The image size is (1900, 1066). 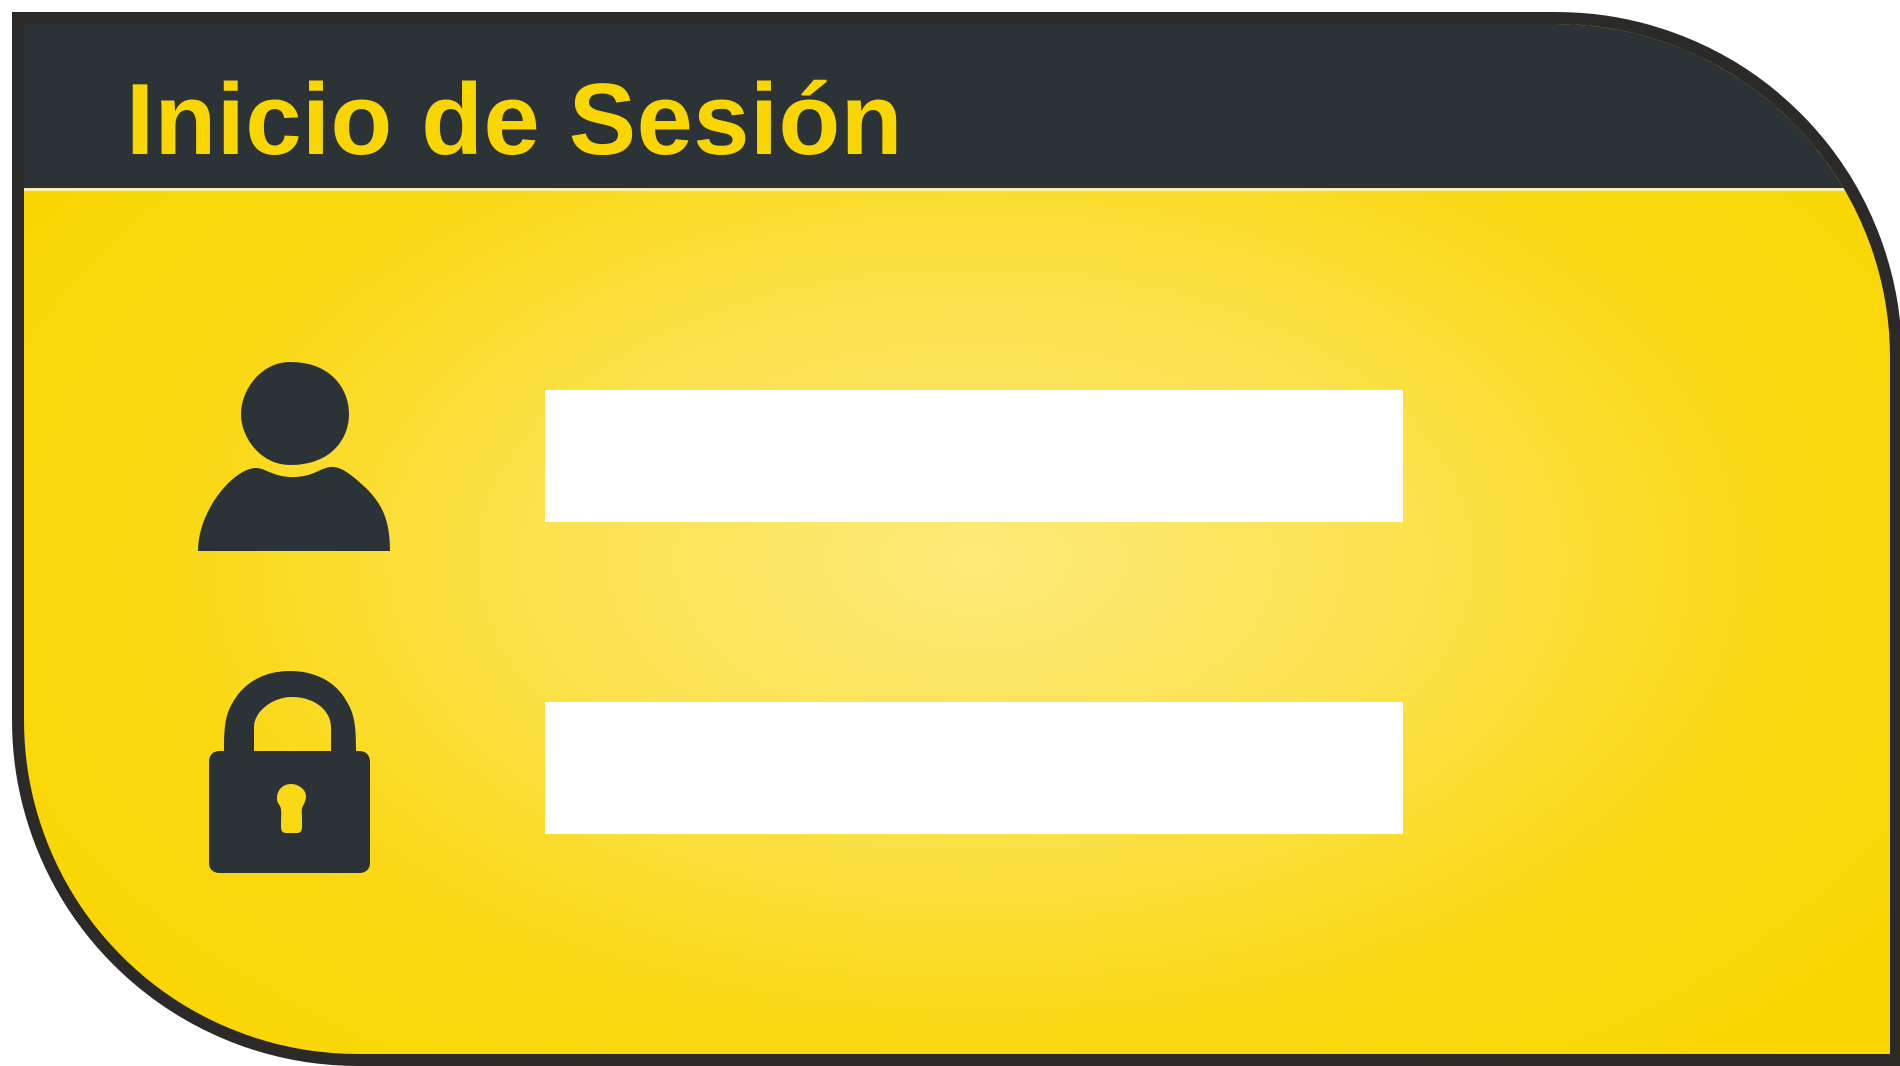 I want to click on user-icon, so click(x=296, y=460).